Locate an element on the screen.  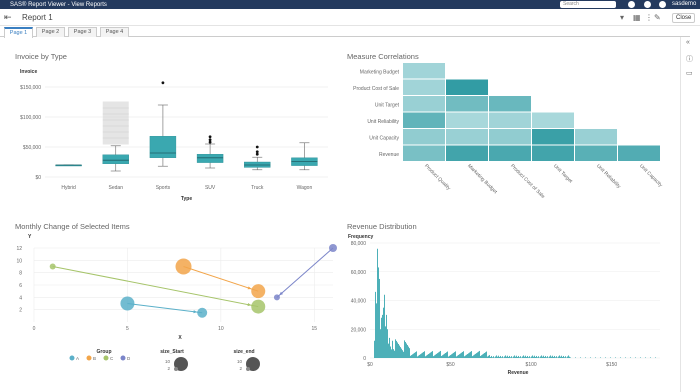
y-tick-label: 40,000 is located at coordinates (359, 302).